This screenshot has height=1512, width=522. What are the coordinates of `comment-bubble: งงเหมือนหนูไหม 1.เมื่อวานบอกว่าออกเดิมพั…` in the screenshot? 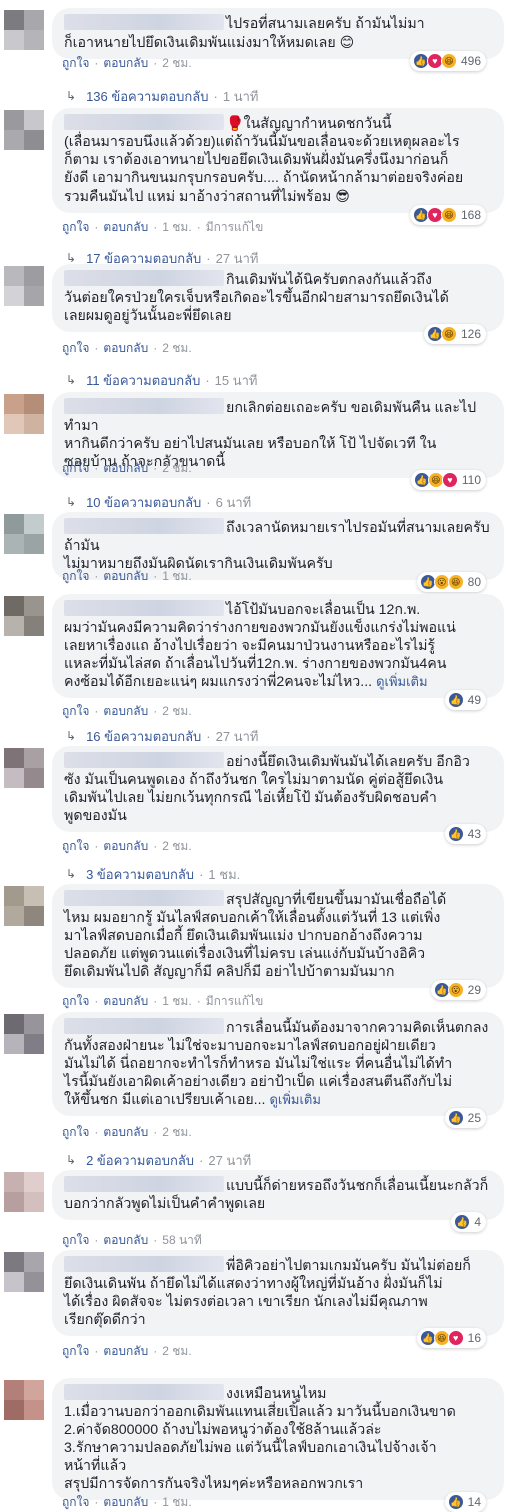 It's located at (278, 1445).